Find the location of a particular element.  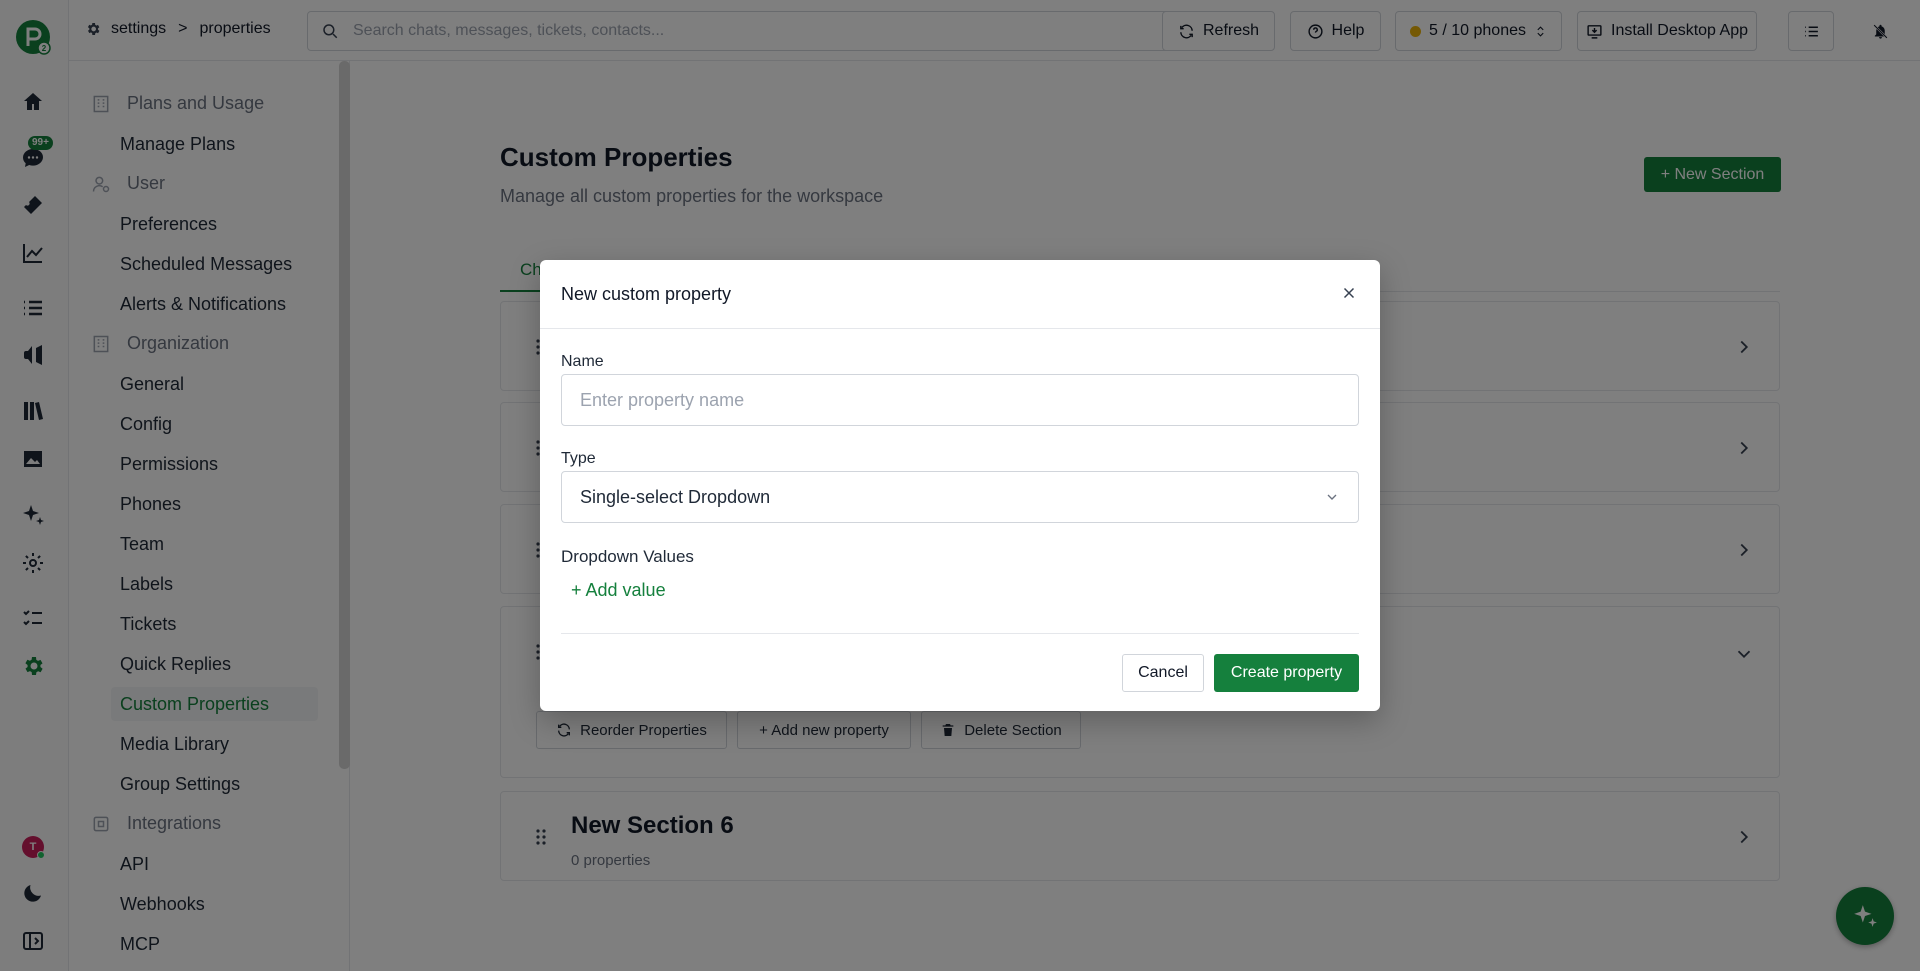

create-property-button: Create property is located at coordinates (1286, 673).